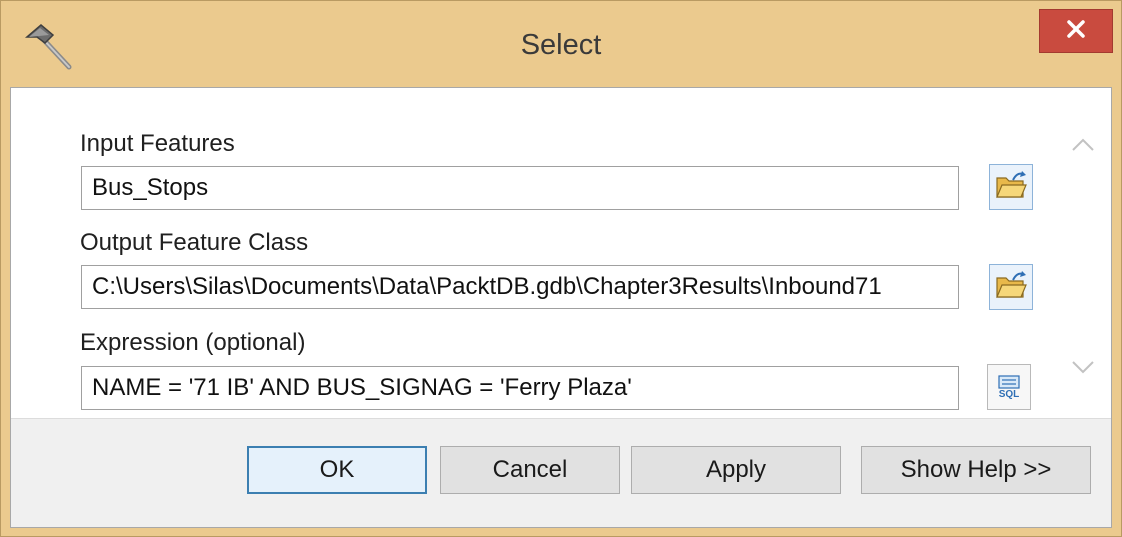 The image size is (1122, 537). I want to click on close-button, so click(1076, 31).